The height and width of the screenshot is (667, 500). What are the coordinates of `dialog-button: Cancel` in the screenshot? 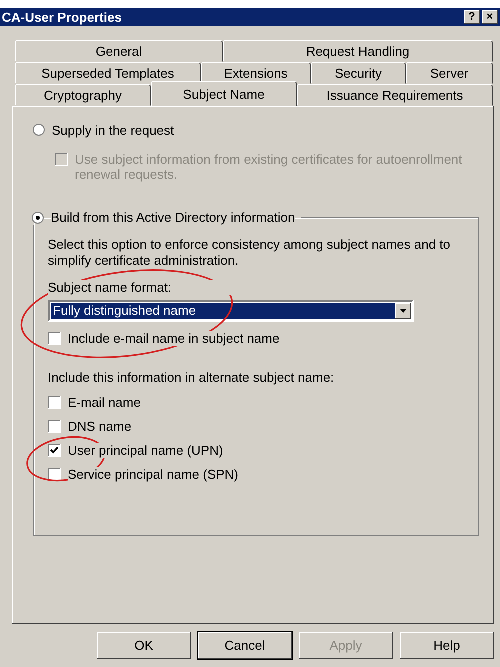 It's located at (245, 645).